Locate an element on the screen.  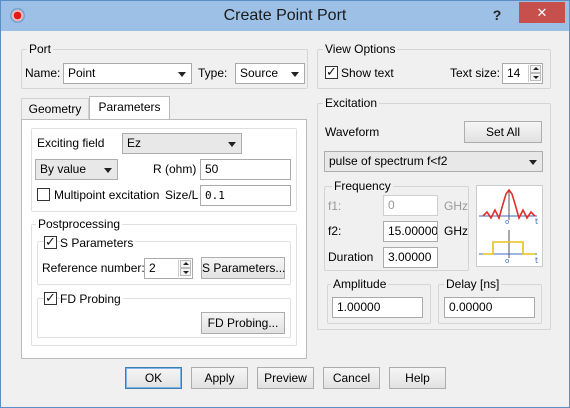
text-size-spinbox: 14 is located at coordinates (522, 73).